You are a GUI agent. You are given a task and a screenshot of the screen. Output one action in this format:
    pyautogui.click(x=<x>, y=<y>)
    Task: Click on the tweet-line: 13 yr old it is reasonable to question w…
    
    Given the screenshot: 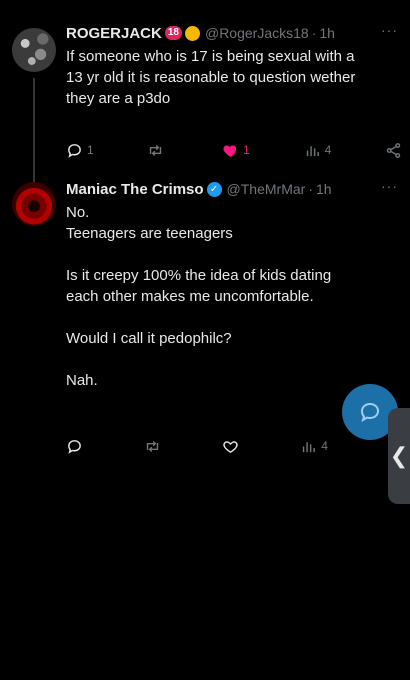 What is the action you would take?
    pyautogui.click(x=211, y=77)
    